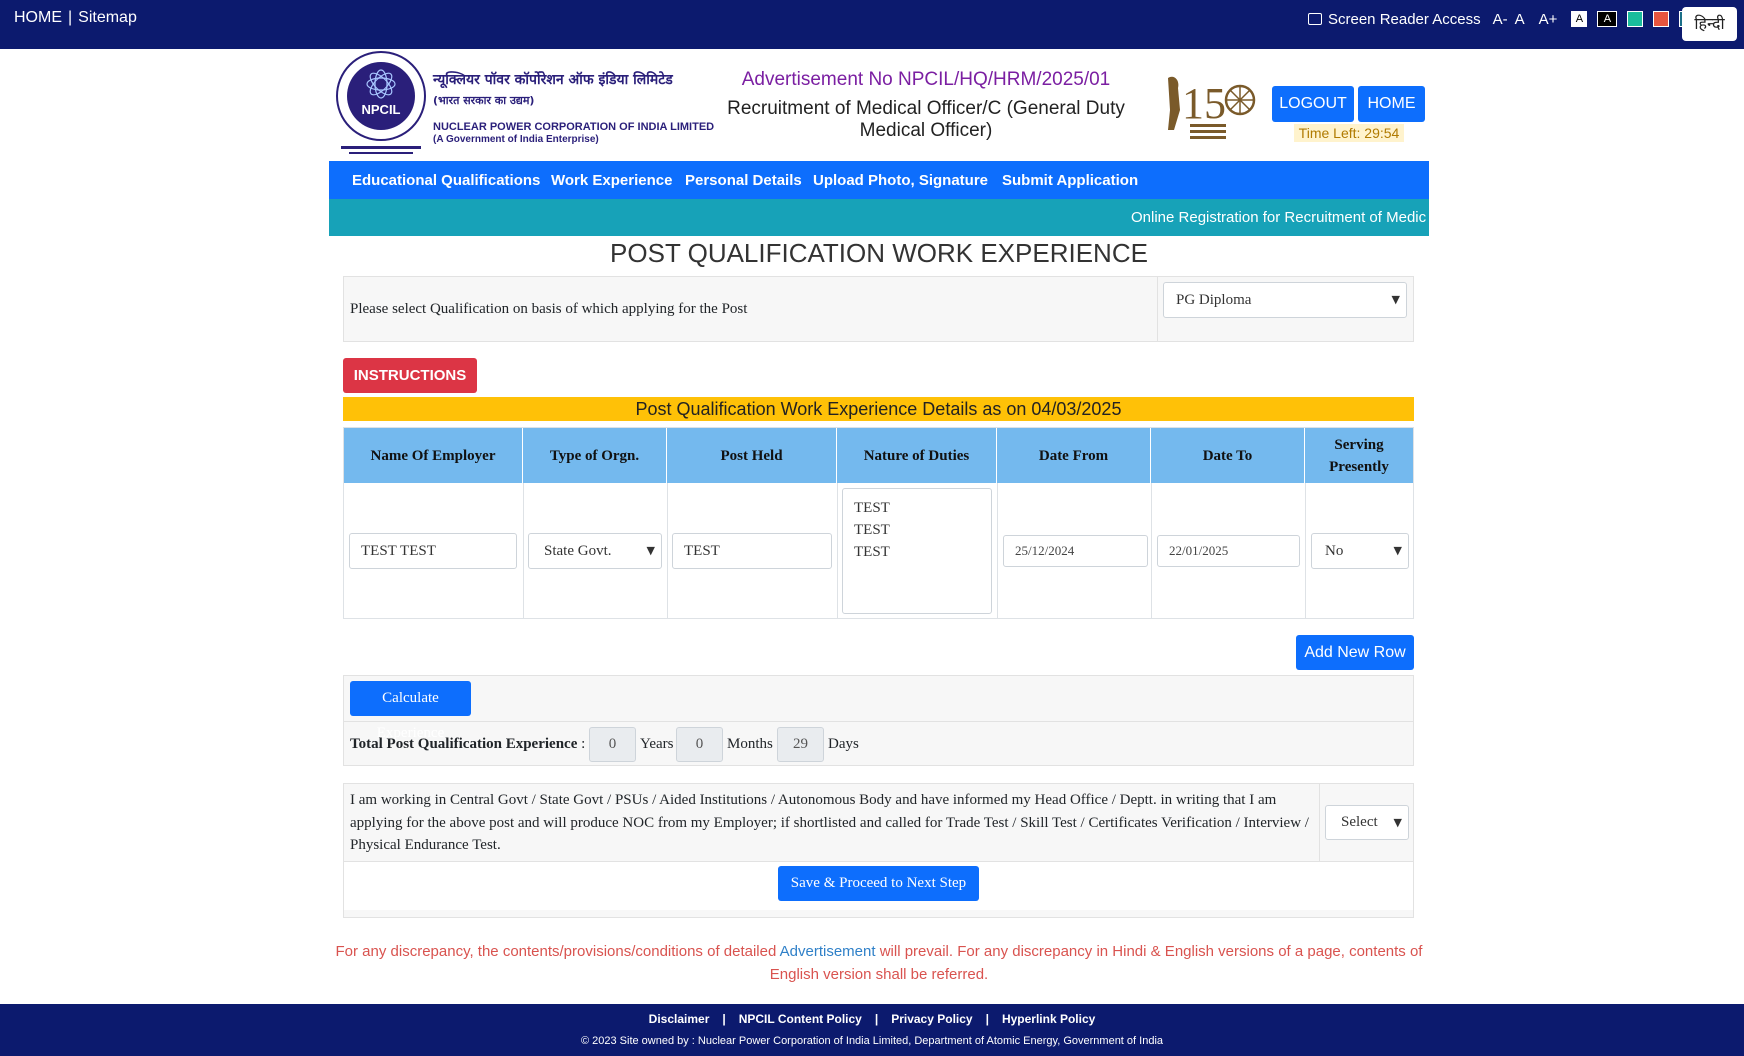 This screenshot has height=1056, width=1744. What do you see at coordinates (38, 17) in the screenshot?
I see `home-link: HOME` at bounding box center [38, 17].